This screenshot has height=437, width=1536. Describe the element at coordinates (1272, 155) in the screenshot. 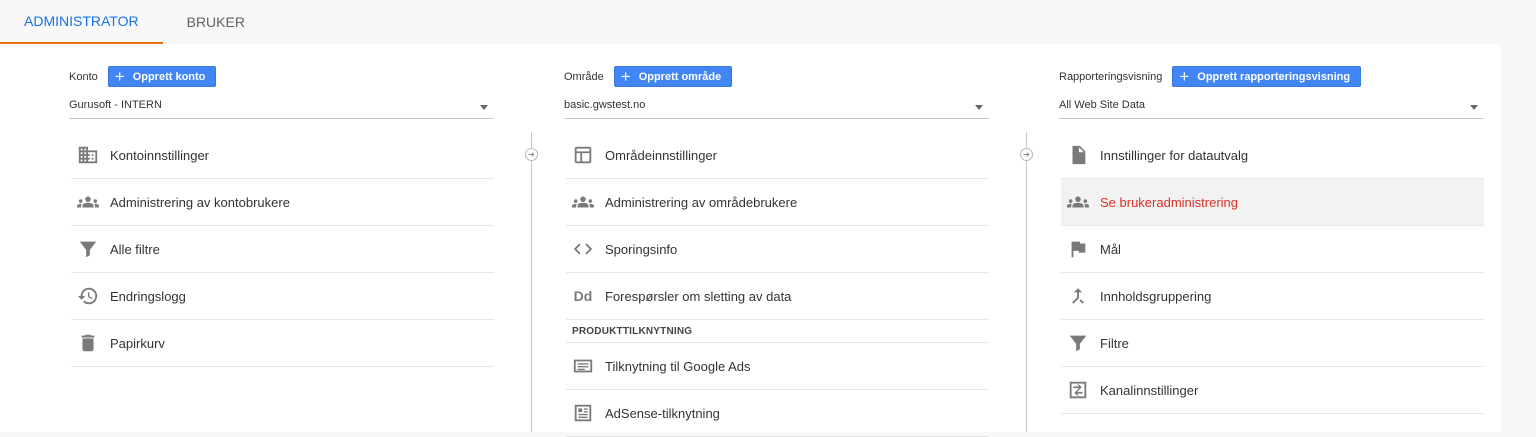

I see `menu-item-view-settings: Innstillinger for datautvalg` at that location.